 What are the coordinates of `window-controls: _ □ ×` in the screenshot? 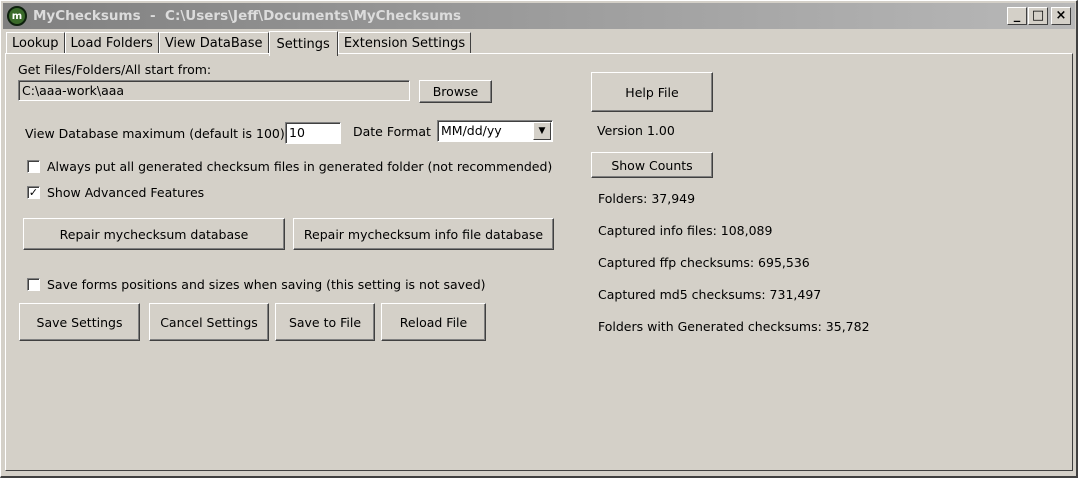 It's located at (1038, 16).